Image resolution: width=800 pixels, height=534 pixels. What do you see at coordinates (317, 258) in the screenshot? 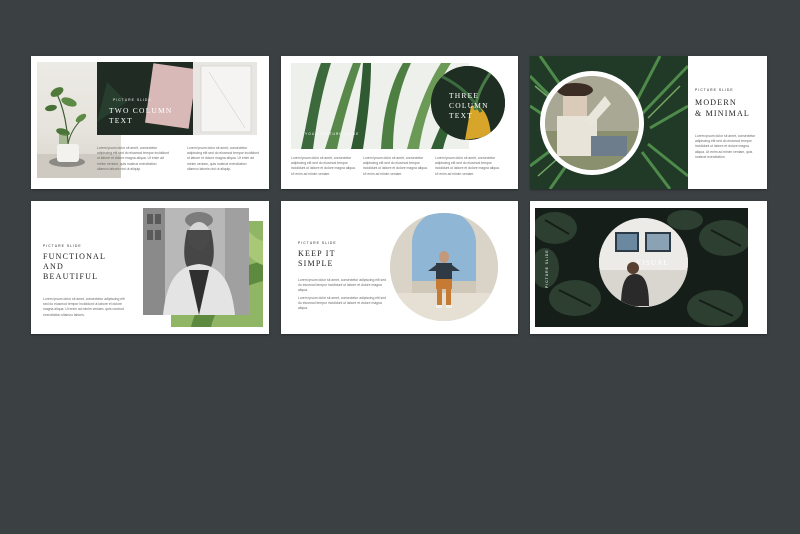
I see `slide-title: KEEP IT SIMPLE` at bounding box center [317, 258].